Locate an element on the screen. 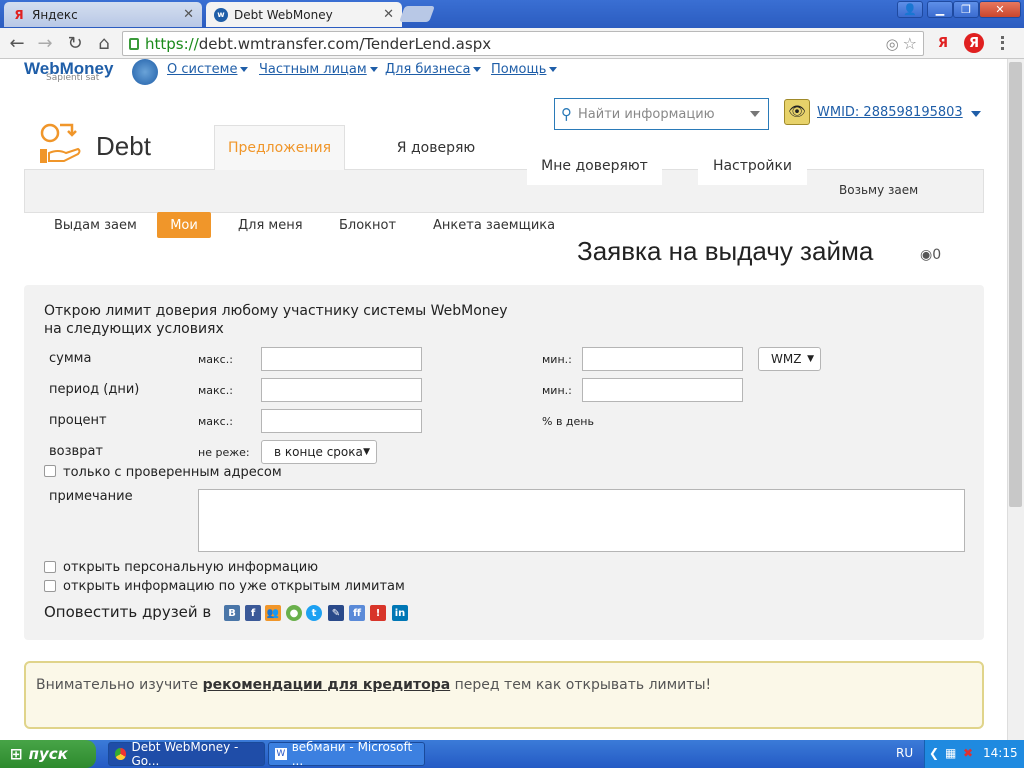 Image resolution: width=1024 pixels, height=768 pixels. star-icon: ☆ is located at coordinates (910, 43).